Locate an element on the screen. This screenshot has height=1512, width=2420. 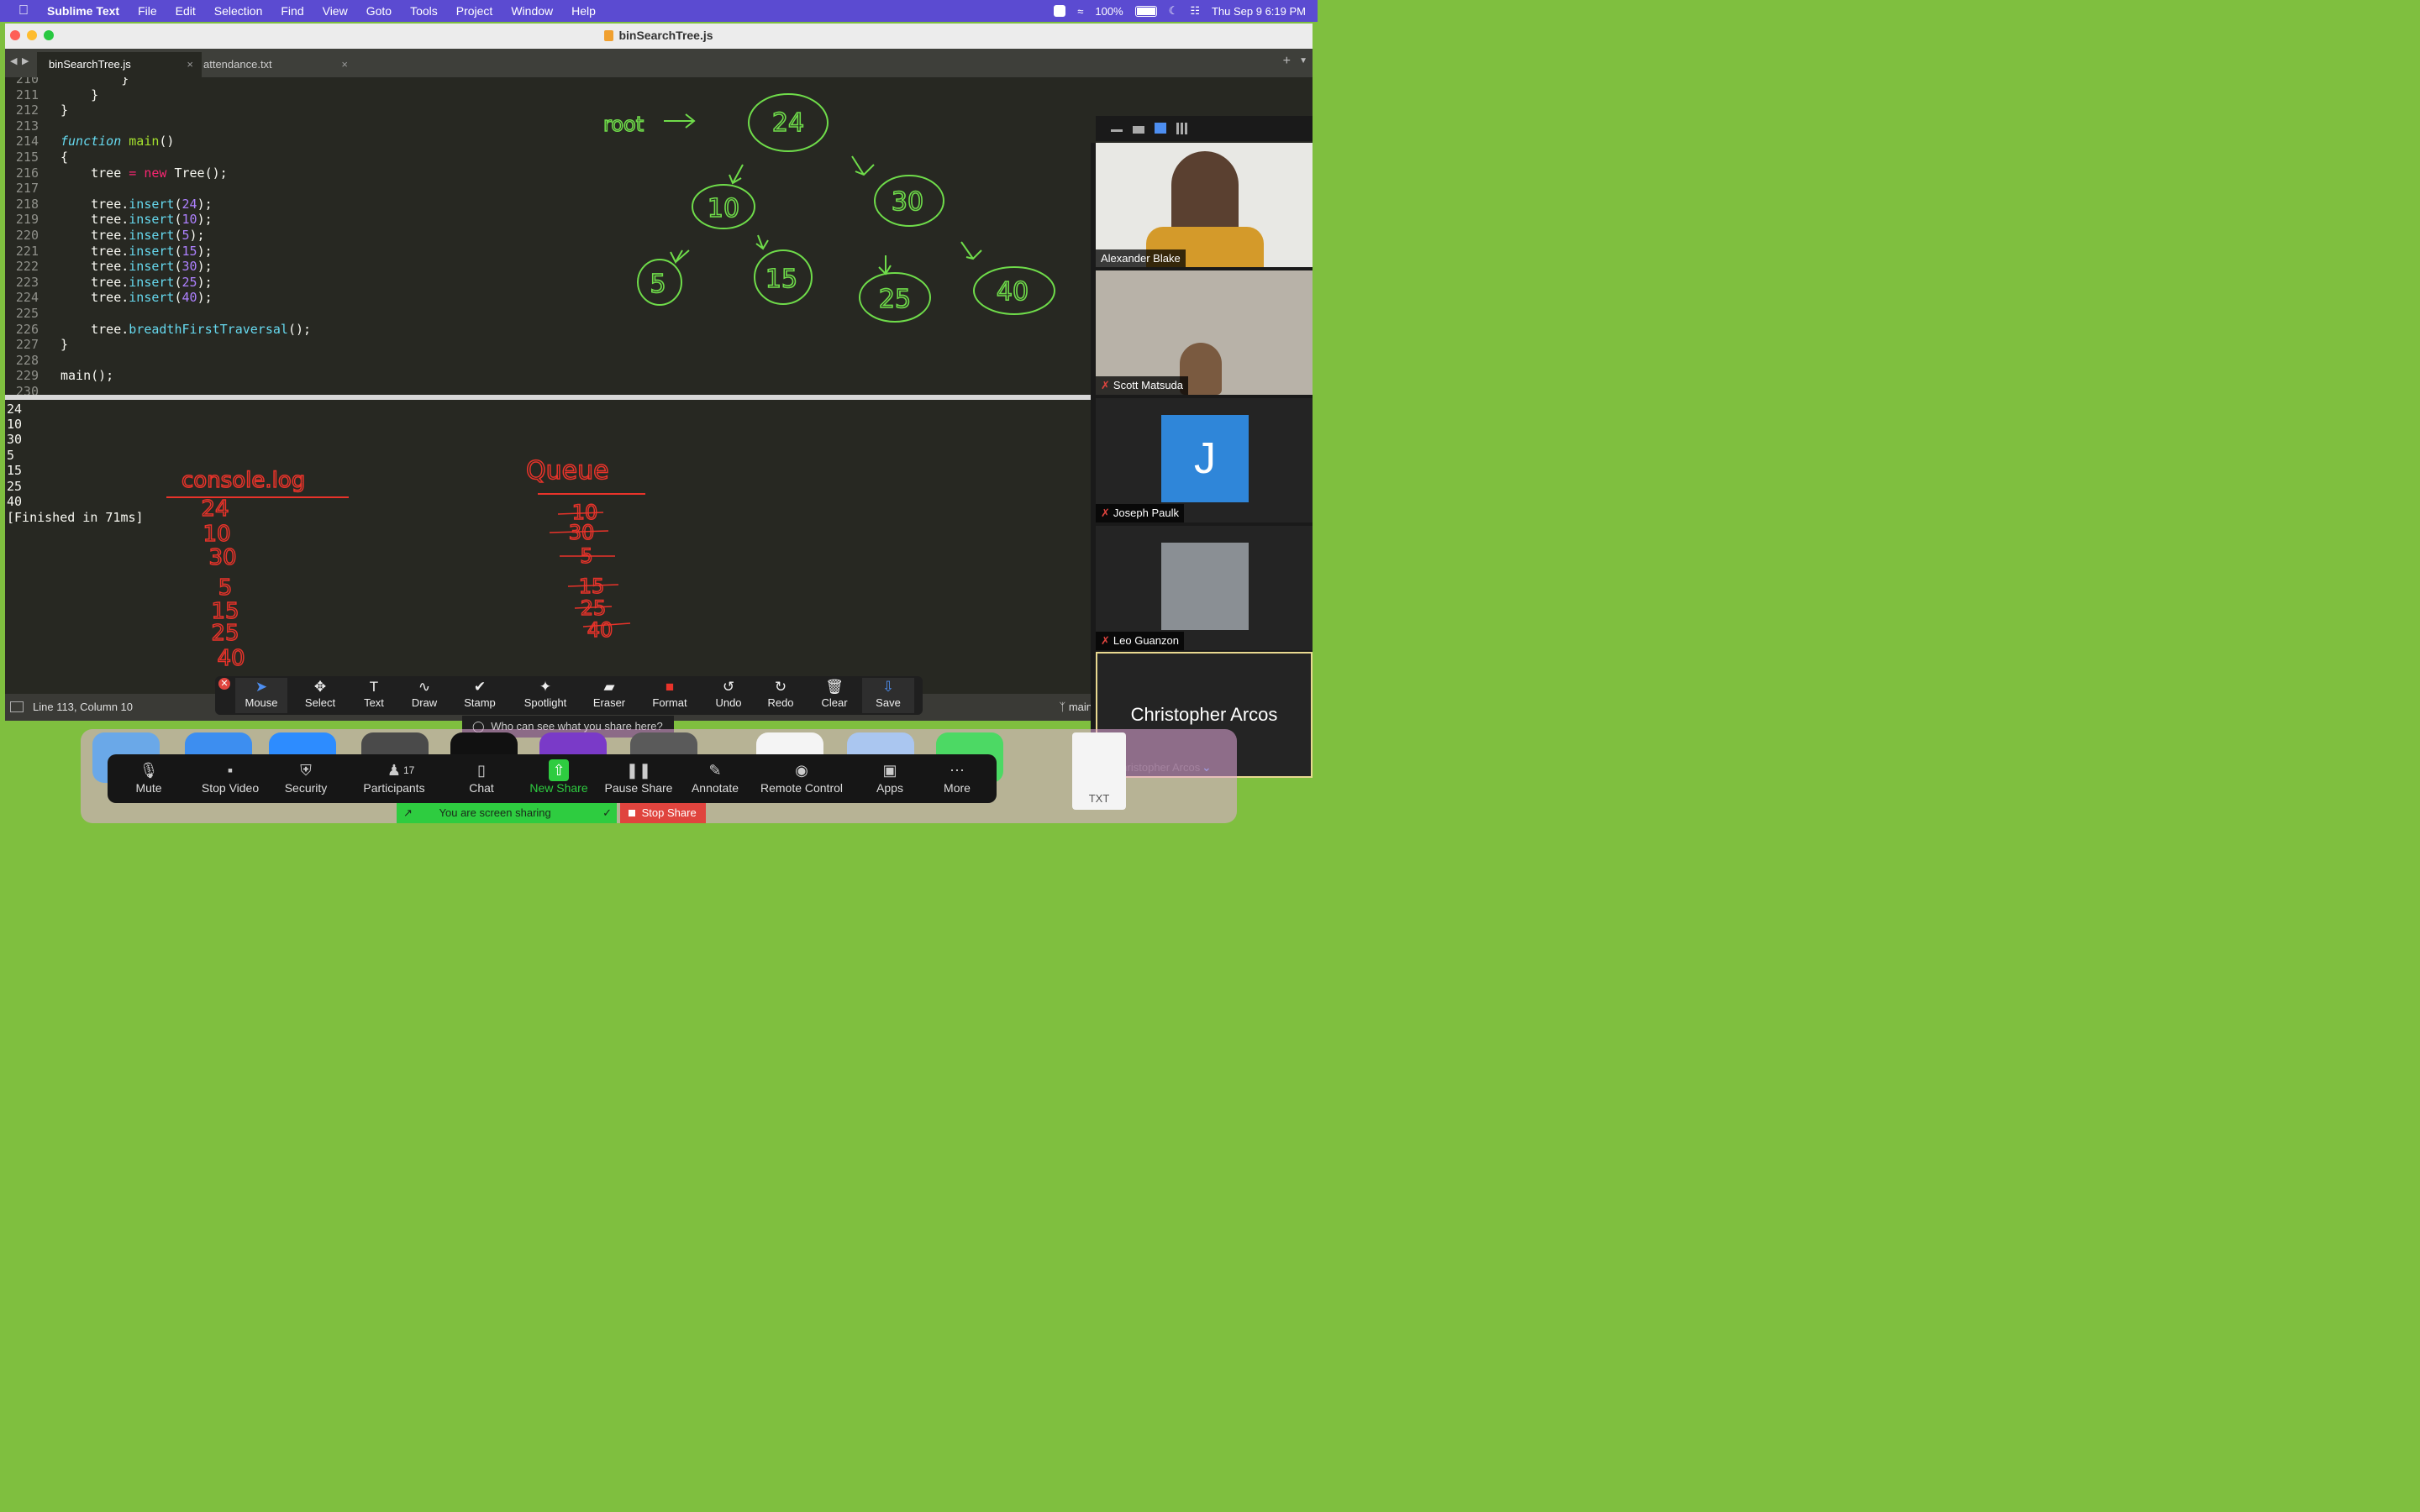
control-center-icon: ☷ is located at coordinates (1195, 11).